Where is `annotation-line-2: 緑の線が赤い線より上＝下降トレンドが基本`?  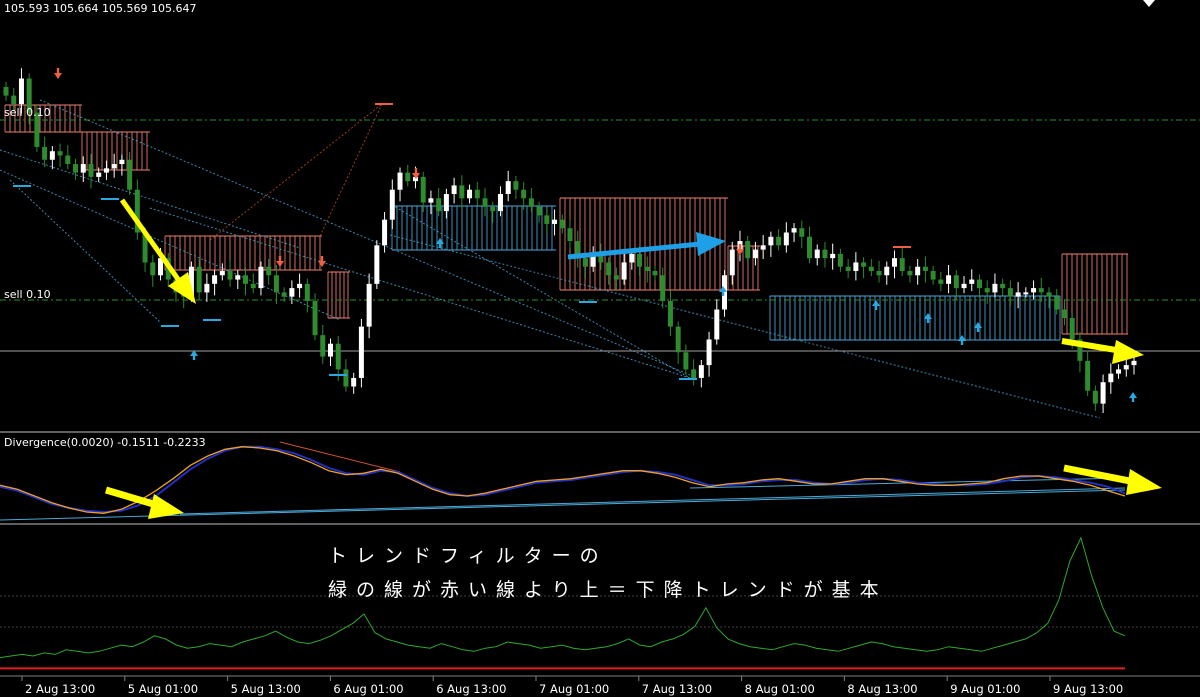 annotation-line-2: 緑の線が赤い線より上＝下降トレンドが基本 is located at coordinates (608, 590).